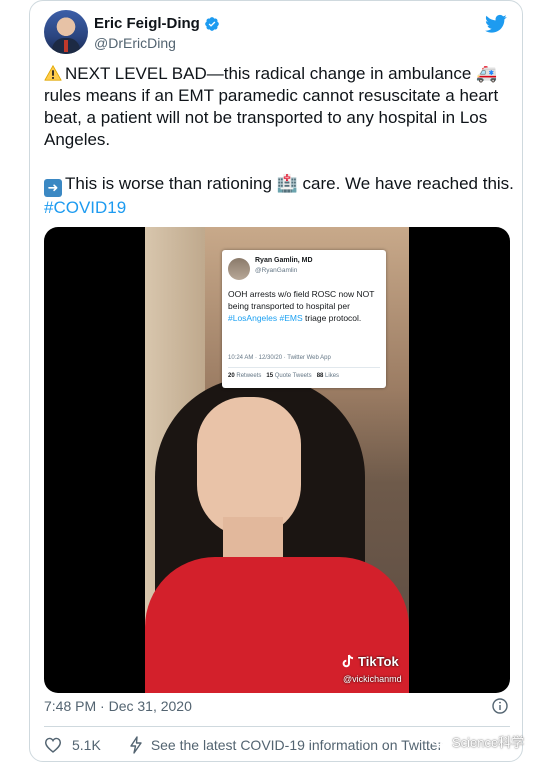 This screenshot has height=763, width=550. What do you see at coordinates (277, 726) in the screenshot?
I see `divider` at bounding box center [277, 726].